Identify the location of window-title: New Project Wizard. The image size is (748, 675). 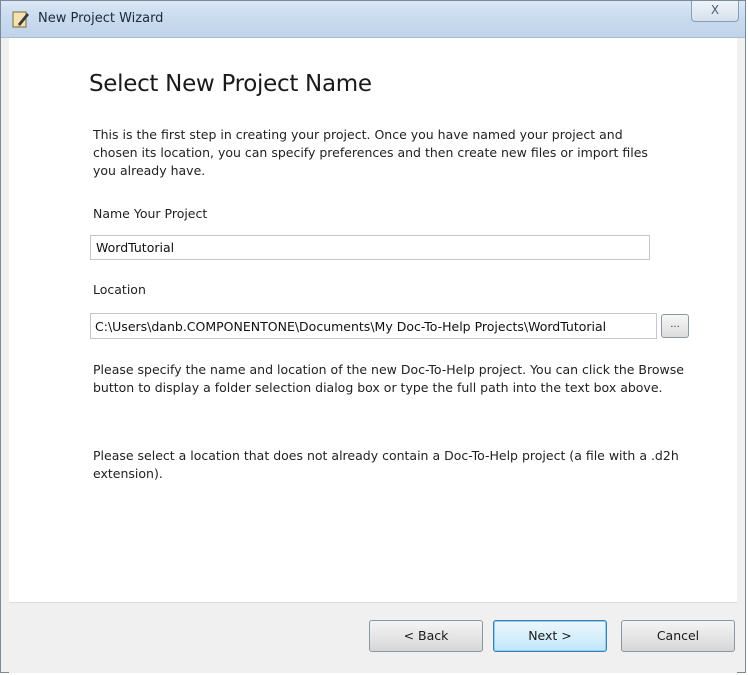
(101, 18).